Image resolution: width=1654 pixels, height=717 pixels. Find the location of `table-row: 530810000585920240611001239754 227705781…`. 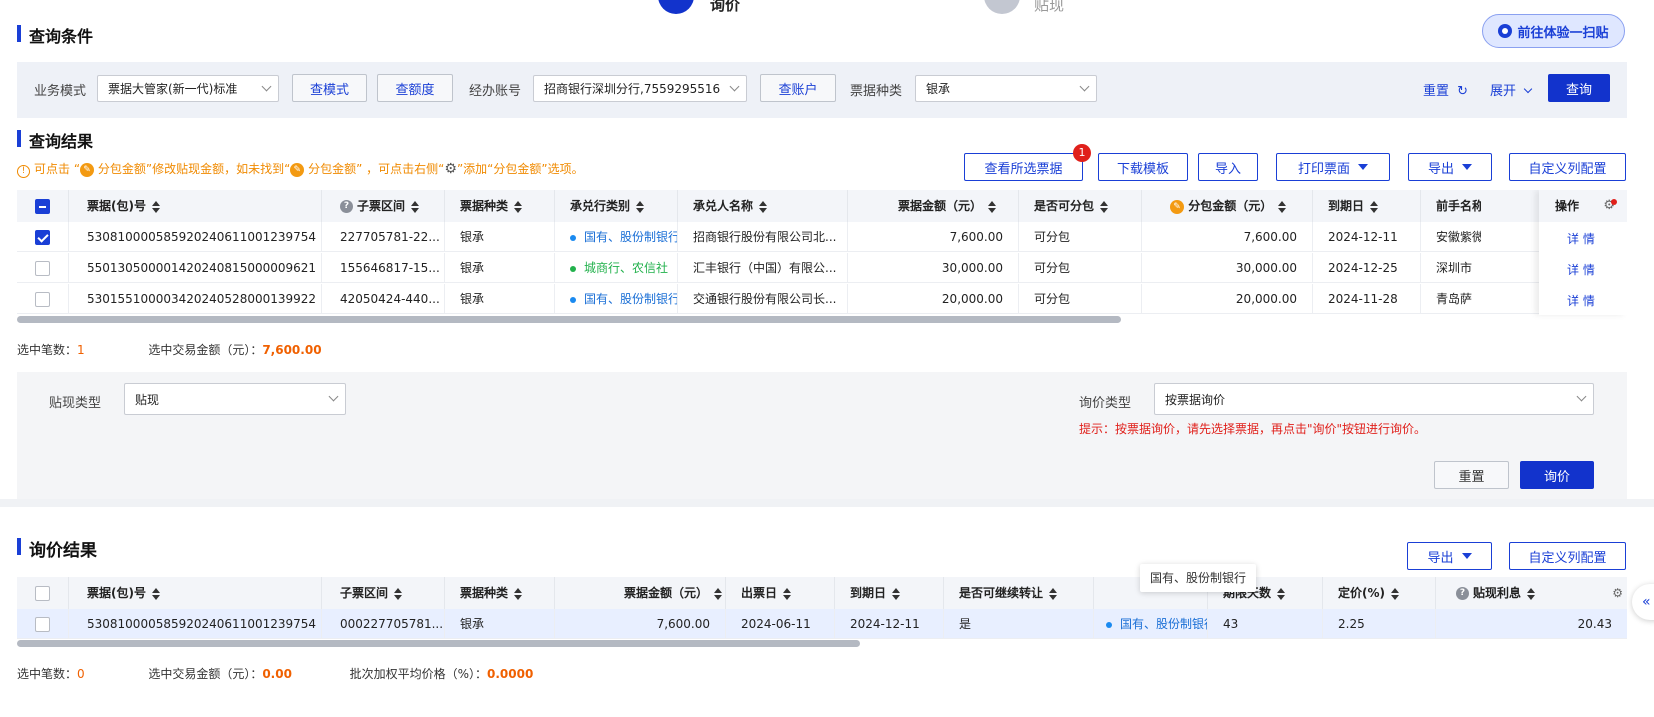

table-row: 530810000585920240611001239754 227705781… is located at coordinates (822, 237).